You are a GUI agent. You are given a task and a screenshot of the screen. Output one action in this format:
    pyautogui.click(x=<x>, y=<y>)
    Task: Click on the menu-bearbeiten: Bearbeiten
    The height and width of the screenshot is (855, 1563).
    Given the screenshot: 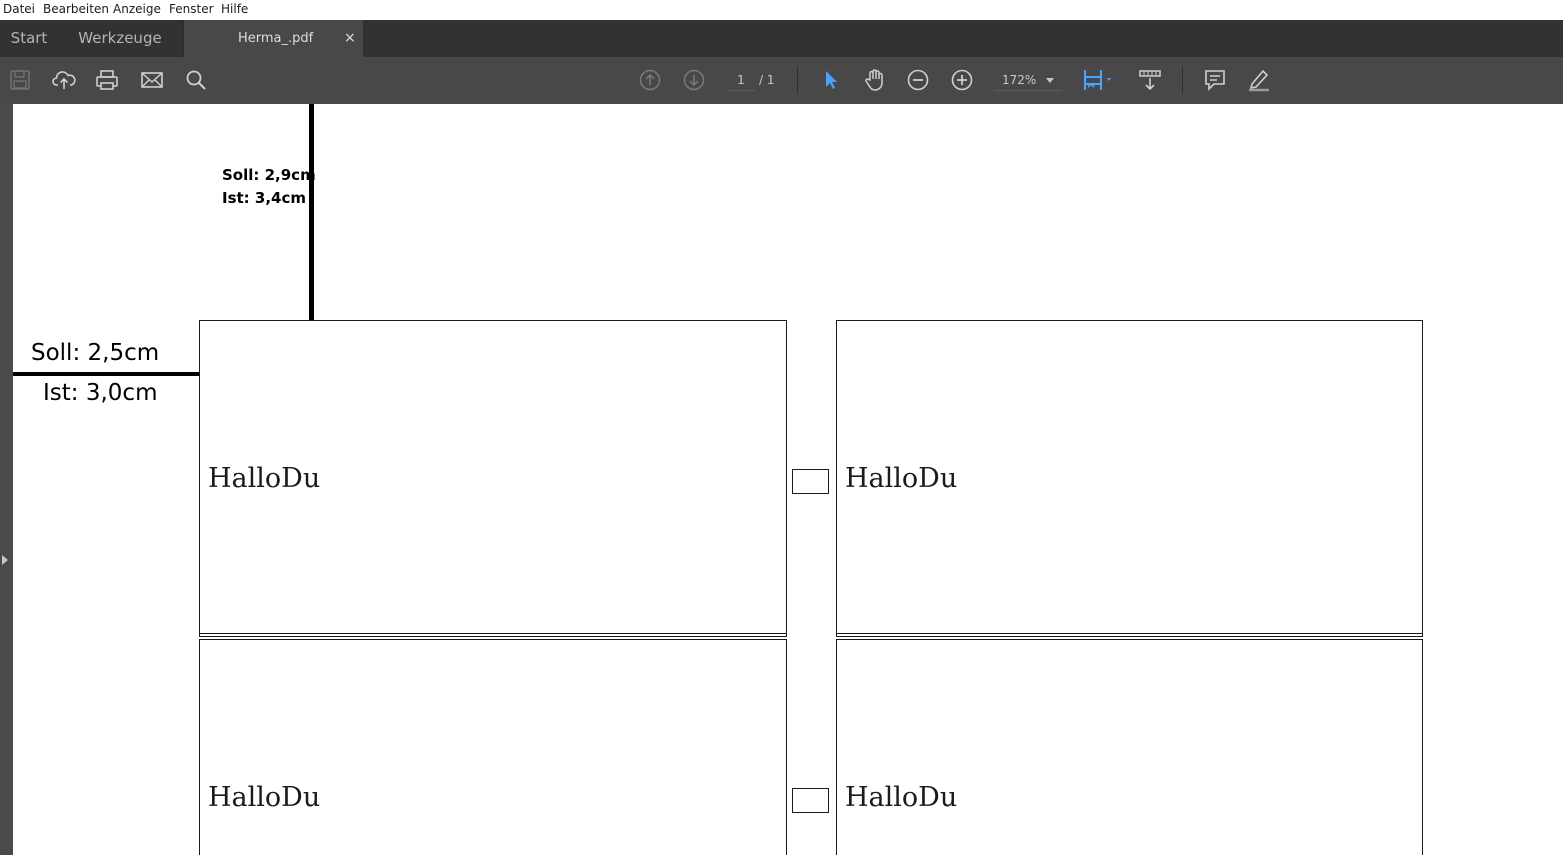 What is the action you would take?
    pyautogui.click(x=76, y=9)
    